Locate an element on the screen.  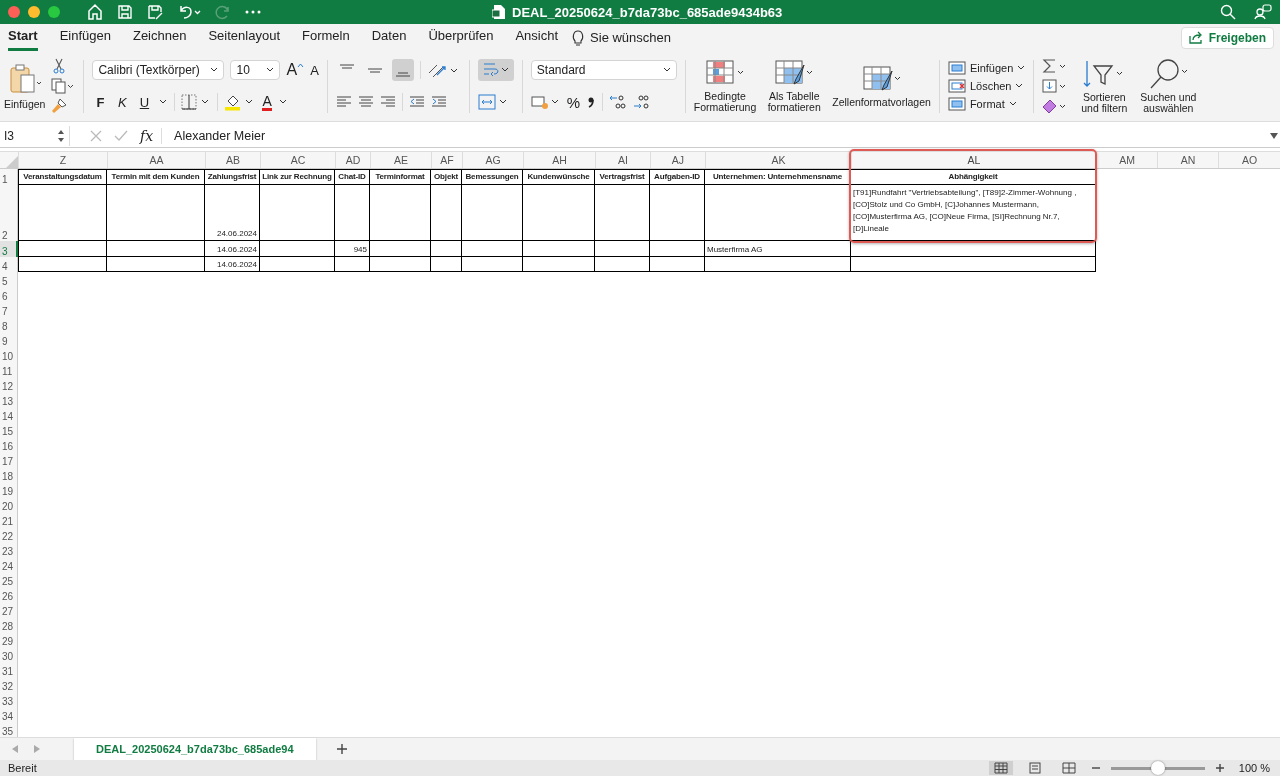
format-painter-icon is located at coordinates (59, 106).